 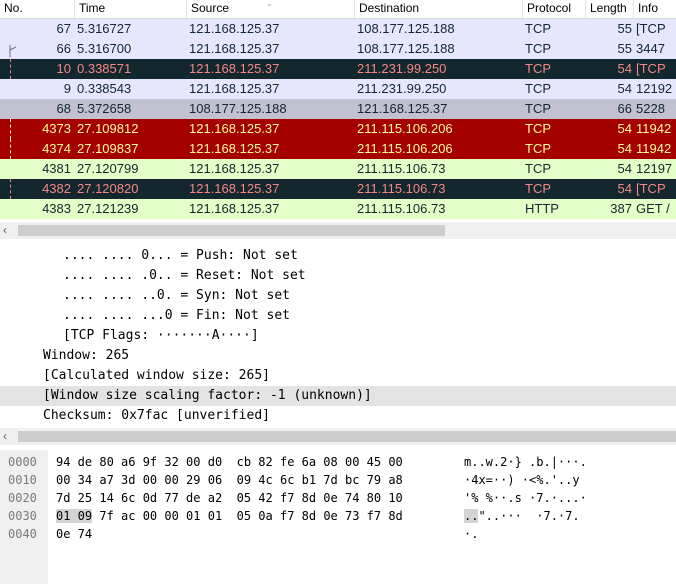 What do you see at coordinates (338, 316) in the screenshot?
I see `detail-line: .... .... ...0 = Fin: Not set` at bounding box center [338, 316].